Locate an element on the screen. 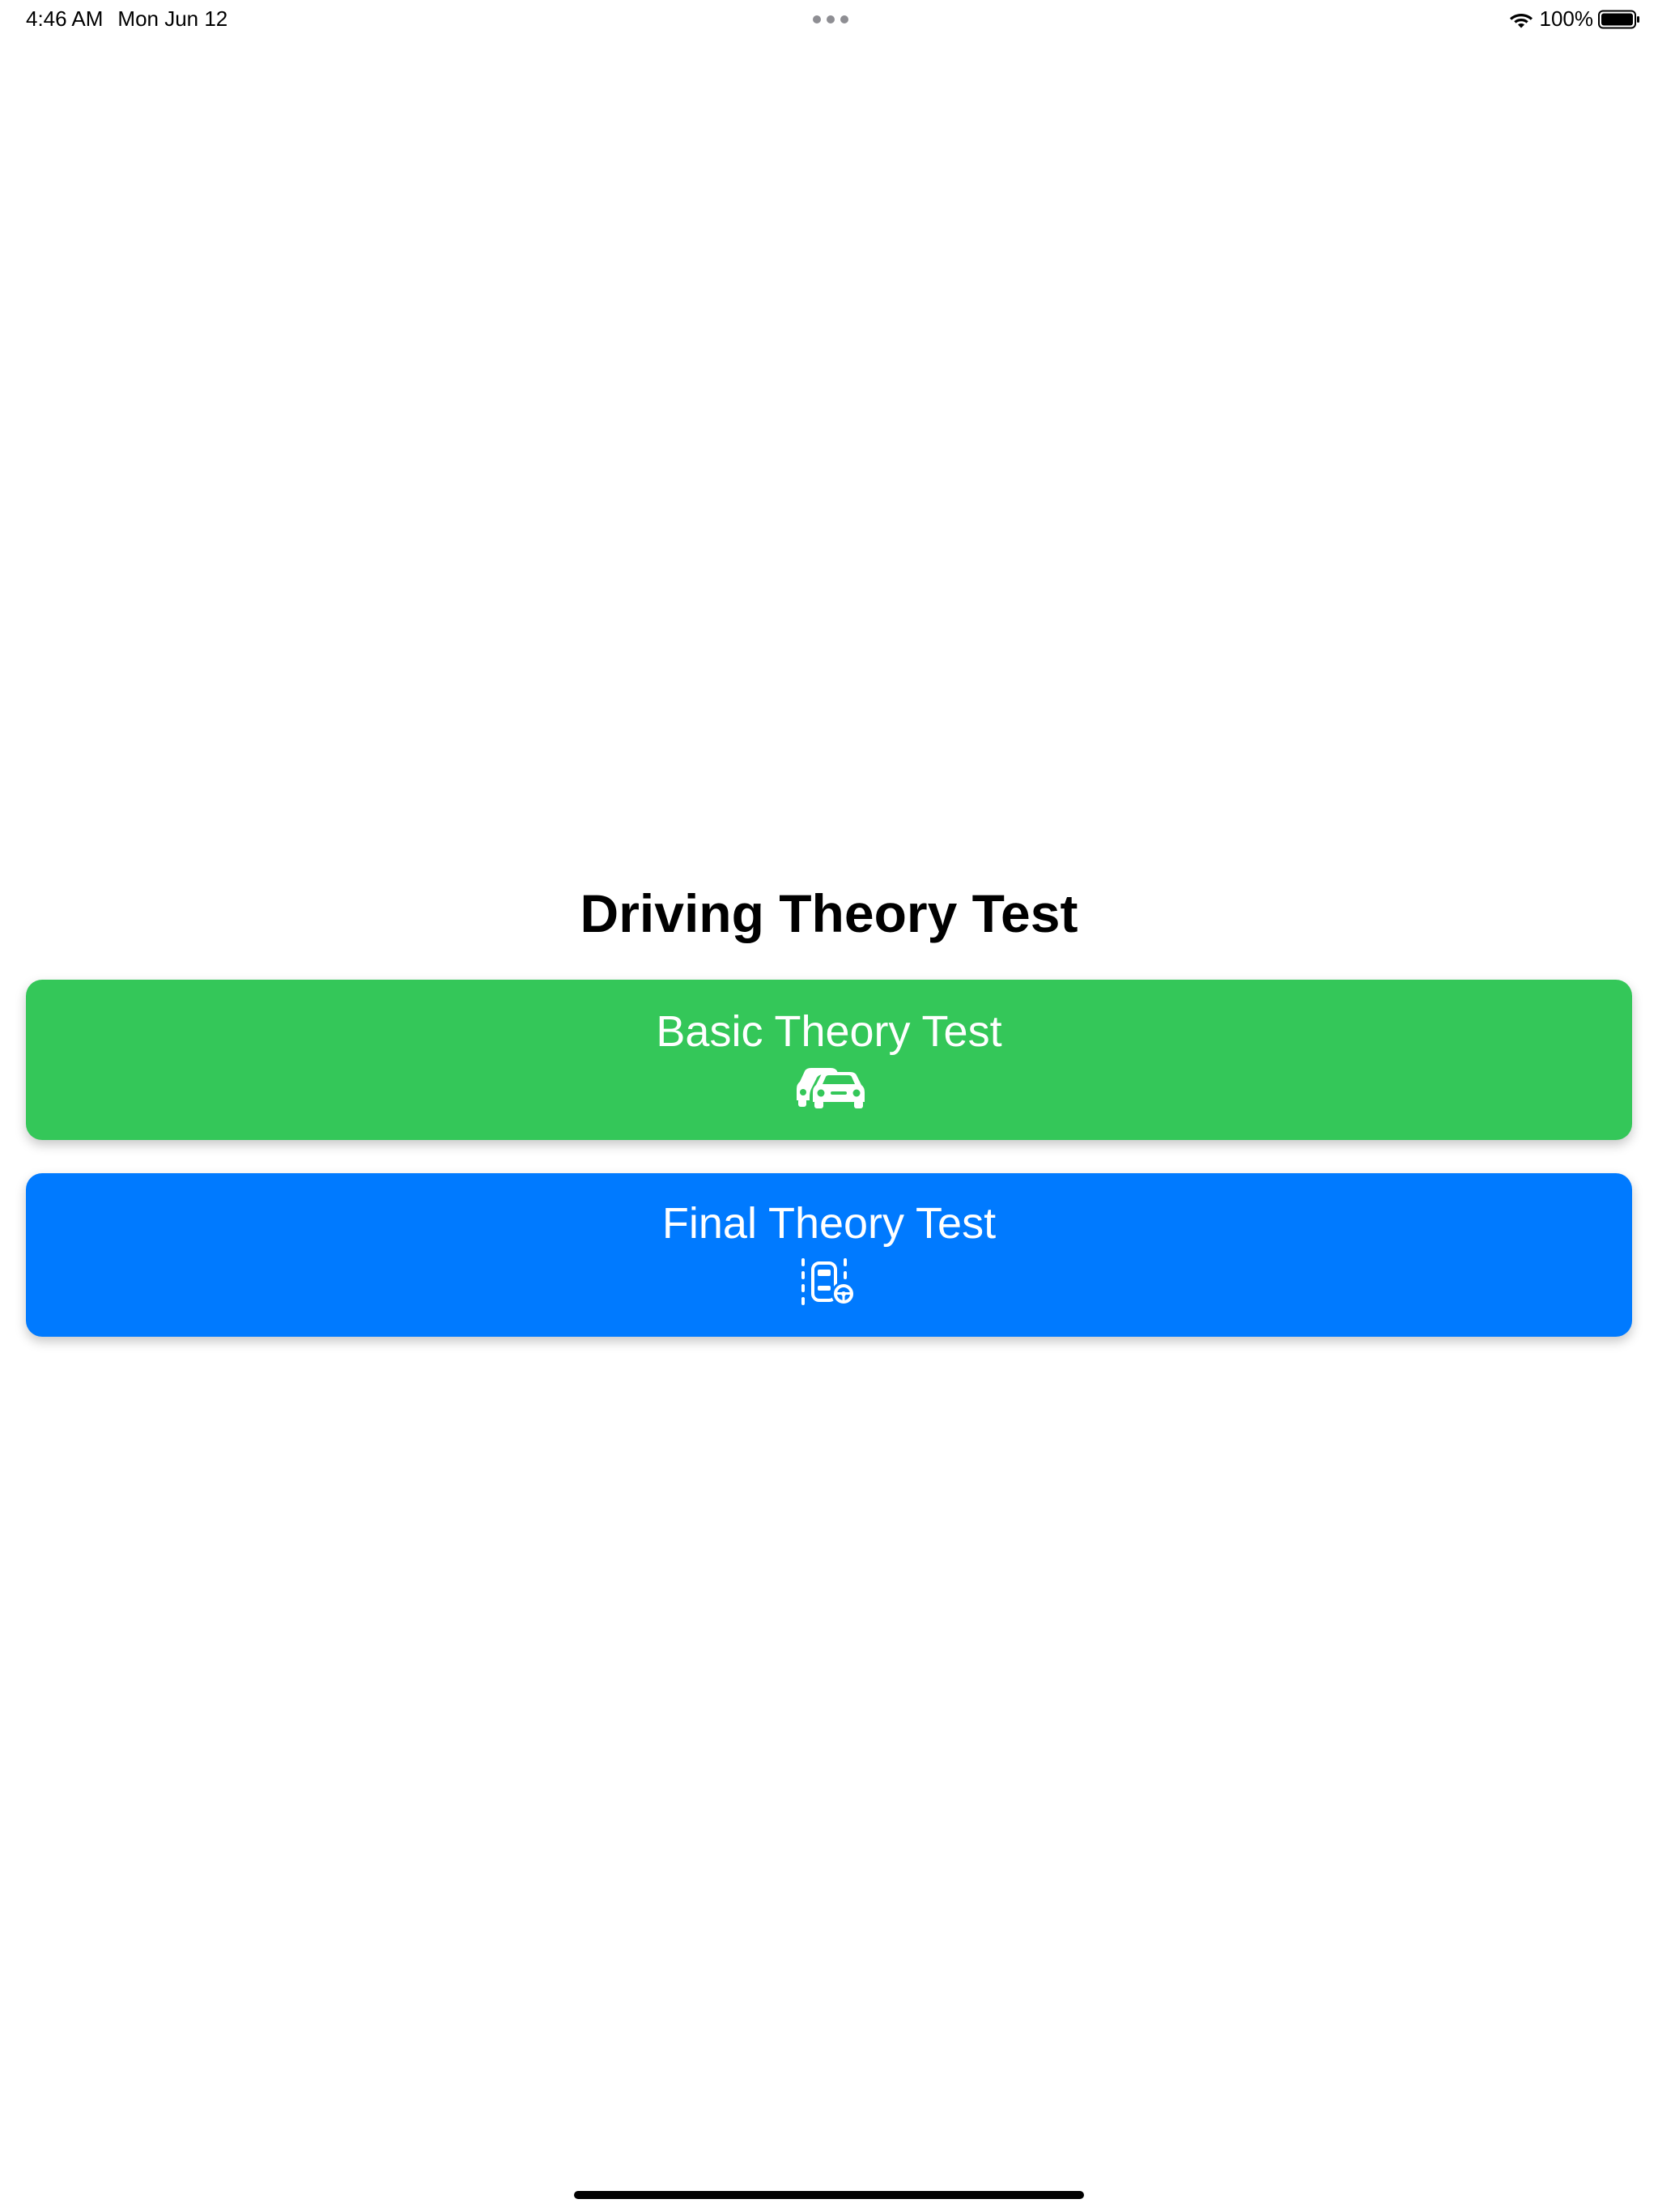  status-bar: 4:46 AM Mon Jun 12 100% is located at coordinates (829, 19).